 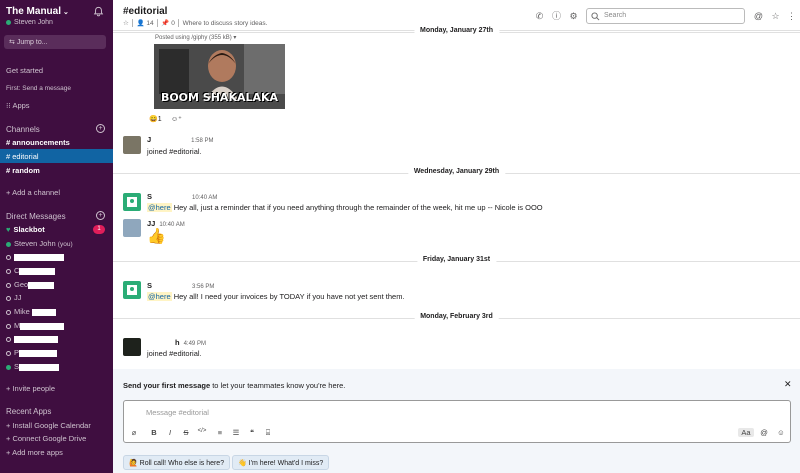 I want to click on add-dm-plus-icon: +, so click(x=100, y=215).